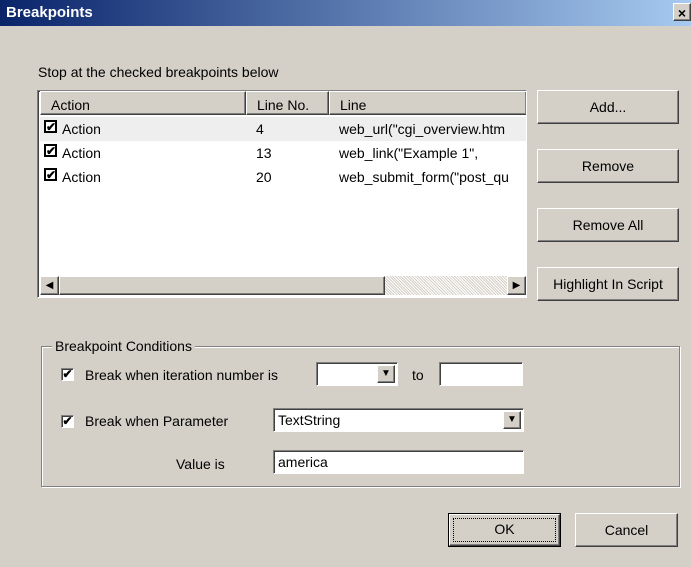 The image size is (691, 567). Describe the element at coordinates (424, 177) in the screenshot. I see `row-line: web_submit_form("post_qu` at that location.